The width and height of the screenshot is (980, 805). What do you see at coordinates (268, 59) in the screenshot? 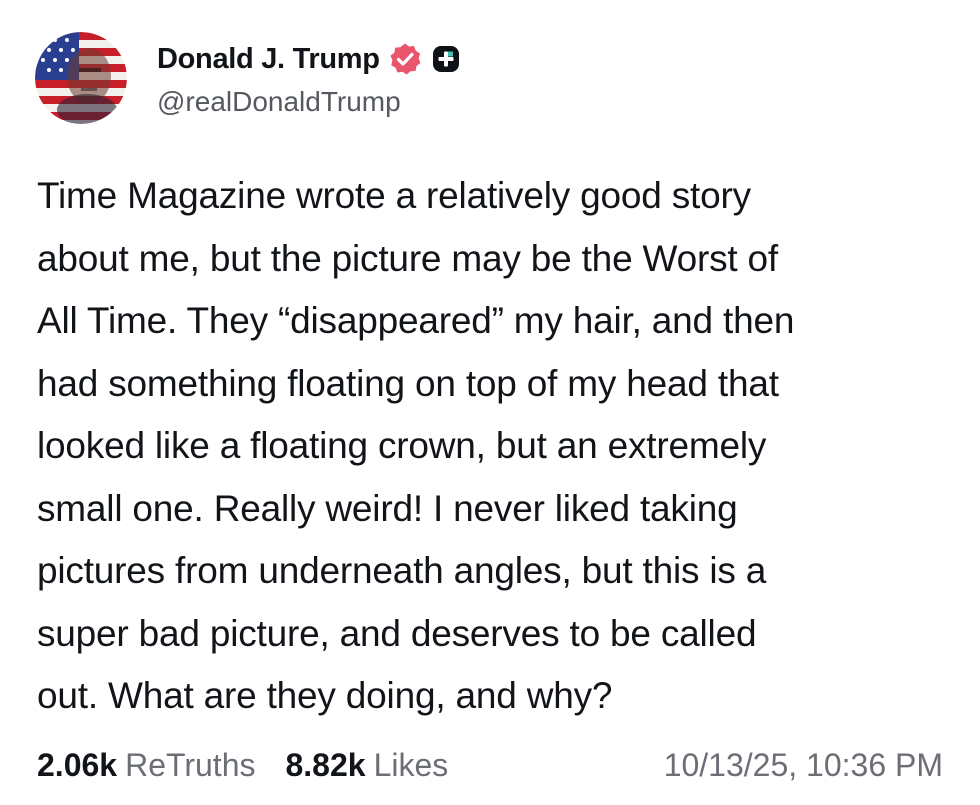
I see `author-display-name: Donald J. Trump` at bounding box center [268, 59].